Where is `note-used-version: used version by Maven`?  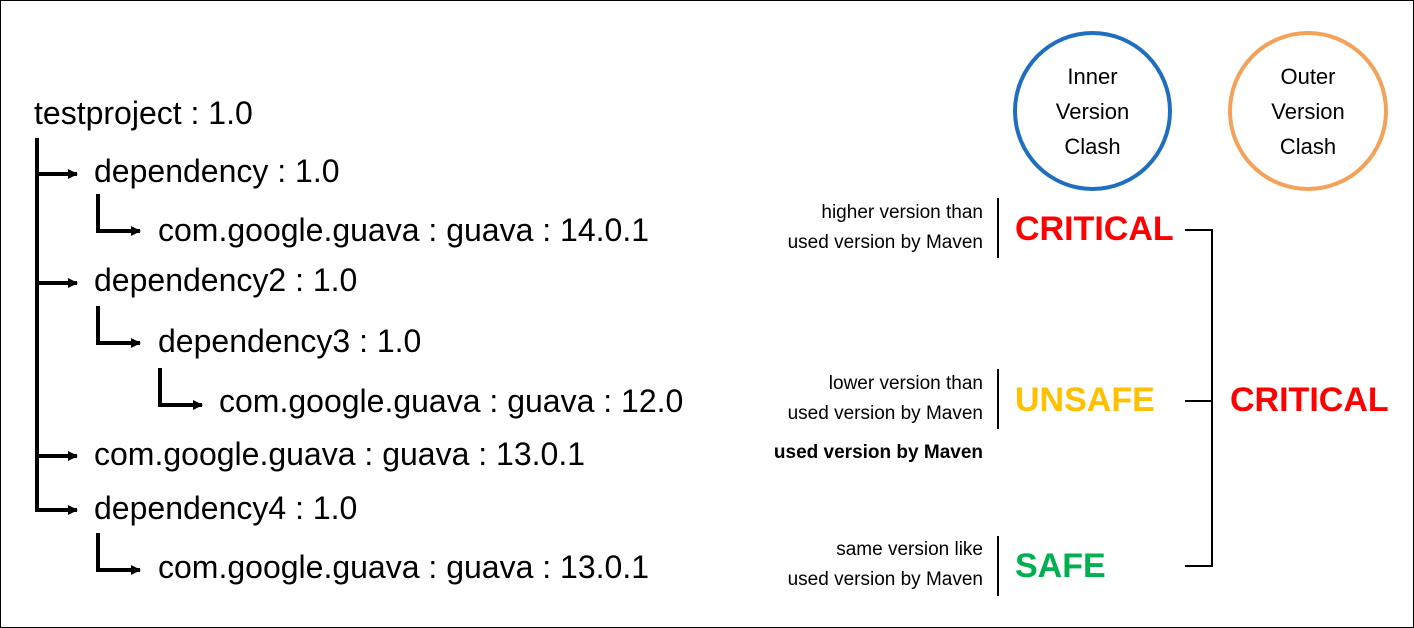
note-used-version: used version by Maven is located at coordinates (878, 452).